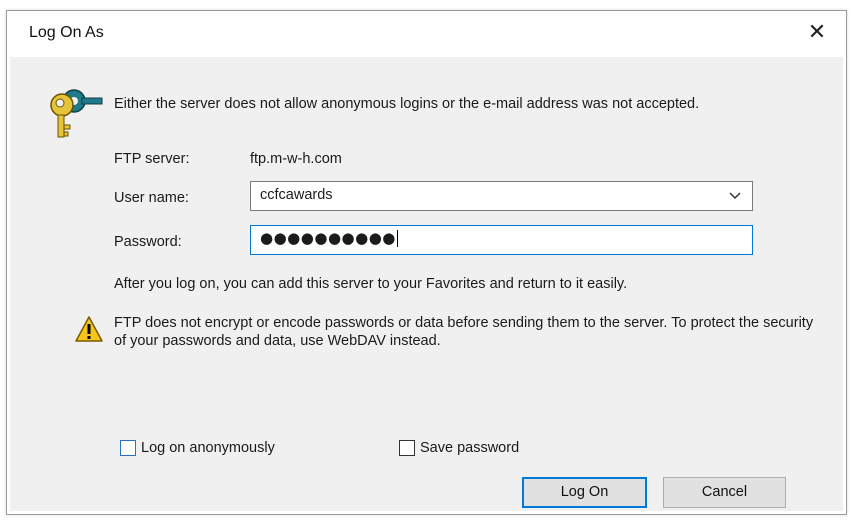 This screenshot has width=853, height=520. I want to click on title-bar: Log On As ✕, so click(426, 34).